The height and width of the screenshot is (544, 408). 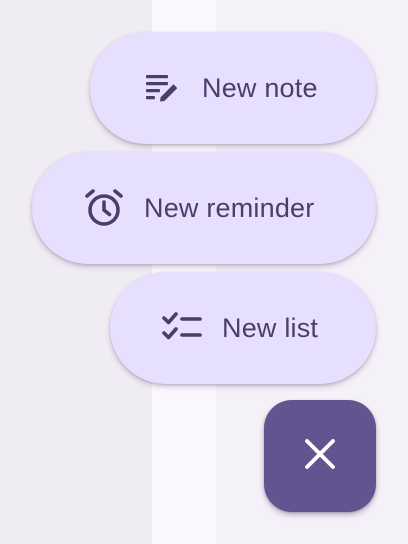 What do you see at coordinates (270, 327) in the screenshot?
I see `new-list-label: New list` at bounding box center [270, 327].